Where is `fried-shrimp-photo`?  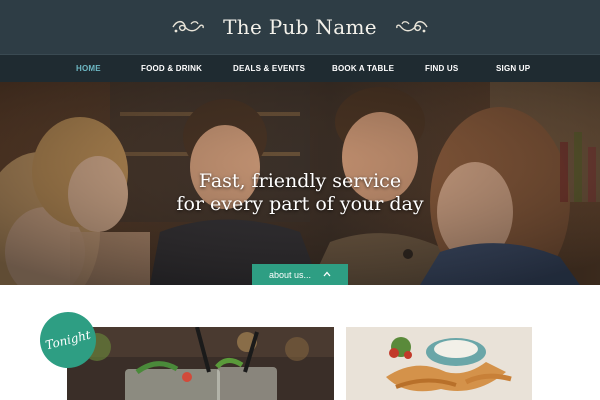 fried-shrimp-photo is located at coordinates (439, 363).